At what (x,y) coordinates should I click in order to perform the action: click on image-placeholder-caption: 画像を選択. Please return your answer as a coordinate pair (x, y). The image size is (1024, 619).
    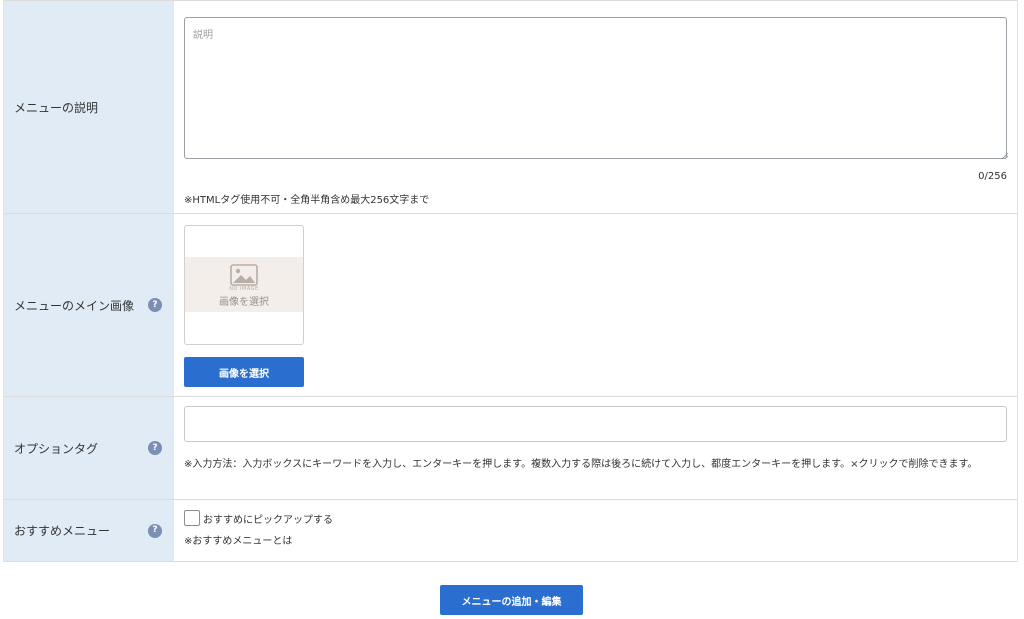
    Looking at the image, I should click on (244, 302).